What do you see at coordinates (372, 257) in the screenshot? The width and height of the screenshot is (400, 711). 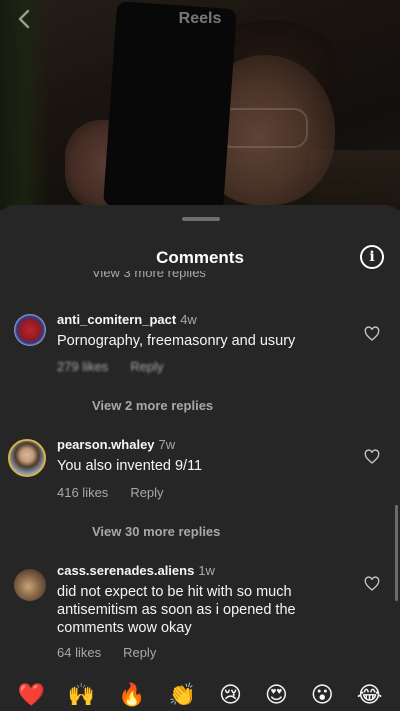 I see `info-icon: i` at bounding box center [372, 257].